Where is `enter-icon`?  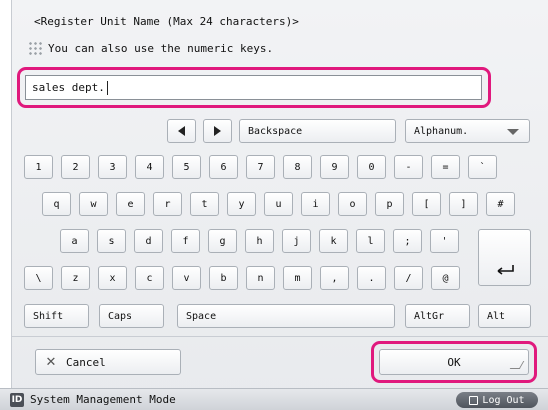
enter-icon is located at coordinates (505, 270).